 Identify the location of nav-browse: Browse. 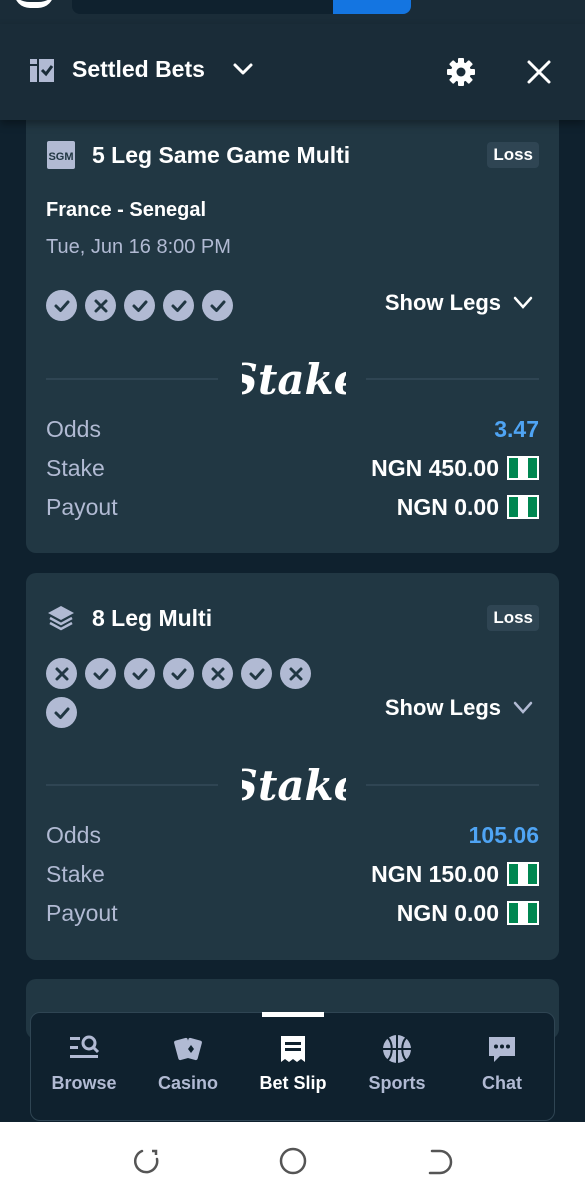
(84, 1066).